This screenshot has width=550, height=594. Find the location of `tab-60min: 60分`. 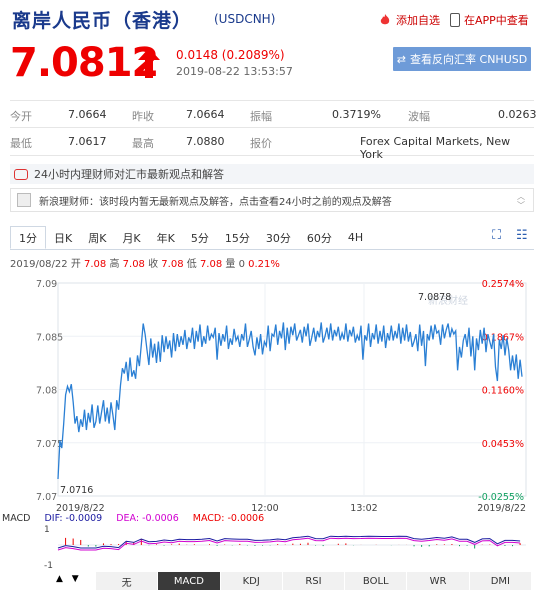

tab-60min: 60分 is located at coordinates (319, 237).